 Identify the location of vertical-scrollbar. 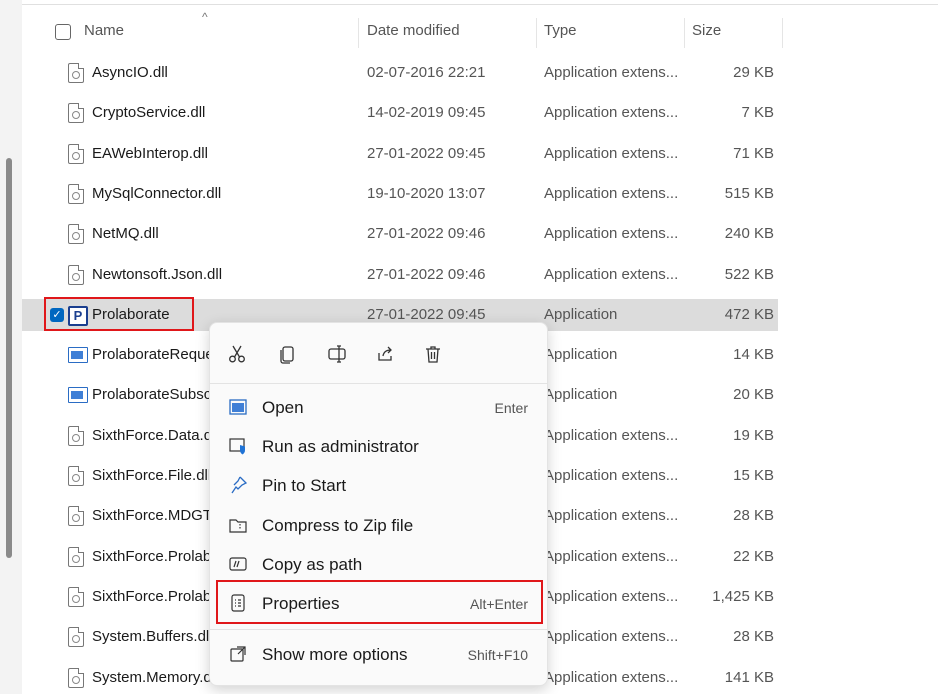
(11, 347).